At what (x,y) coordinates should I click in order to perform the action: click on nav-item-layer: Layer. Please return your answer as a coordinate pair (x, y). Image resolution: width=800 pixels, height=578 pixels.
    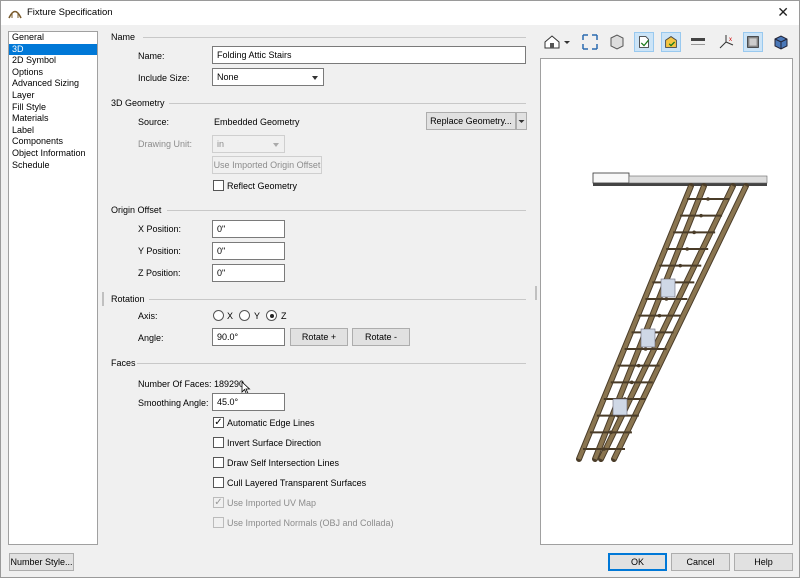
    Looking at the image, I should click on (53, 96).